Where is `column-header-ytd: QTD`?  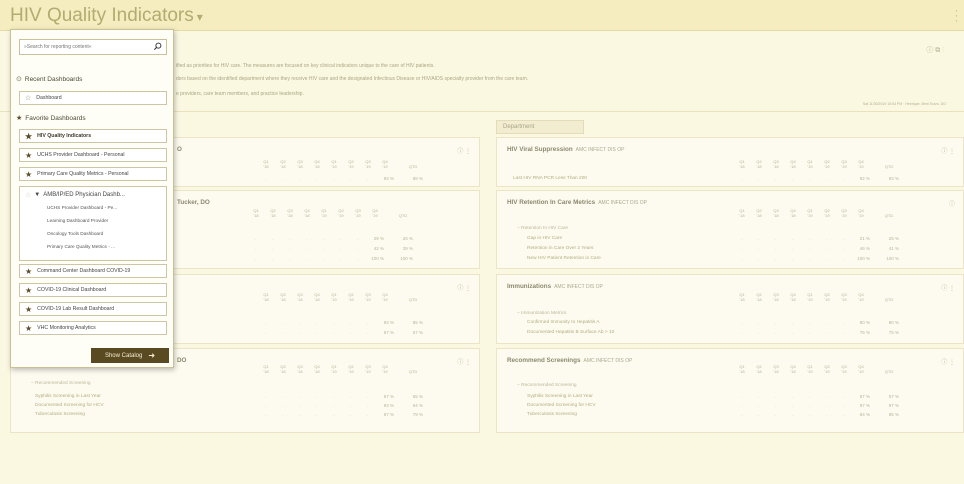 column-header-ytd: QTD is located at coordinates (889, 166).